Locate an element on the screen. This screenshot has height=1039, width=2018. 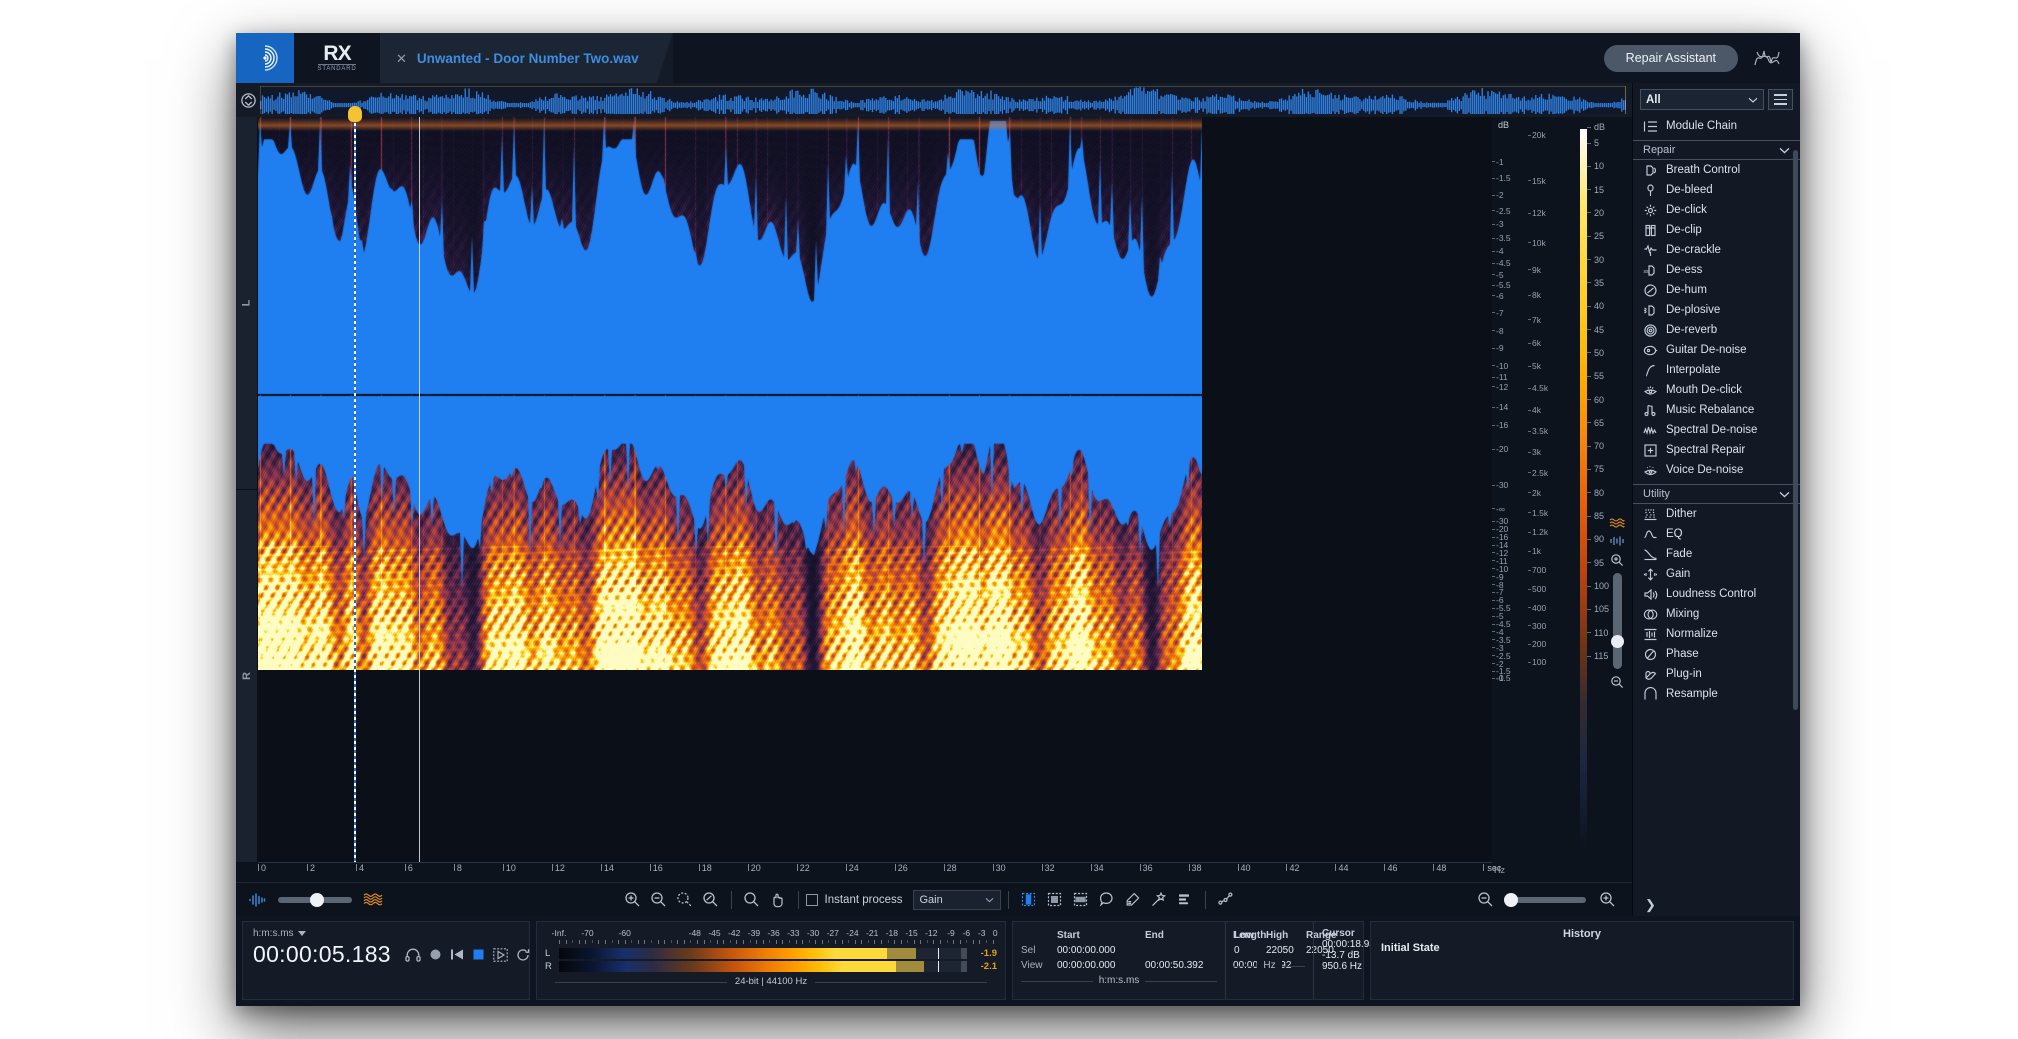
sidebar-item-resample: Resample is located at coordinates (1716, 694).